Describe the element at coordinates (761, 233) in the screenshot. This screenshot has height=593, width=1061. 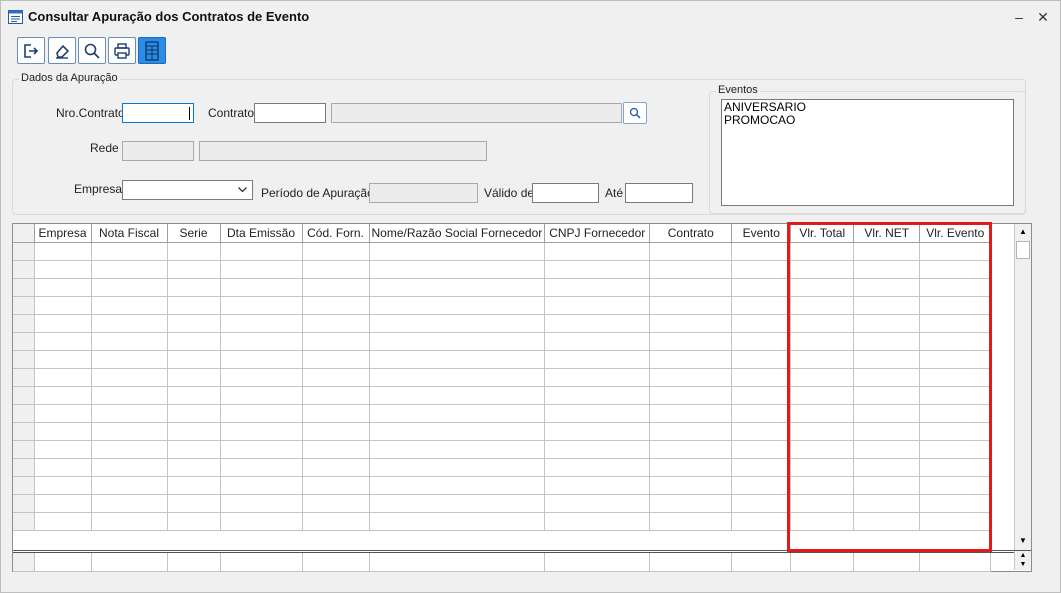
I see `column-header-evento: Evento` at that location.